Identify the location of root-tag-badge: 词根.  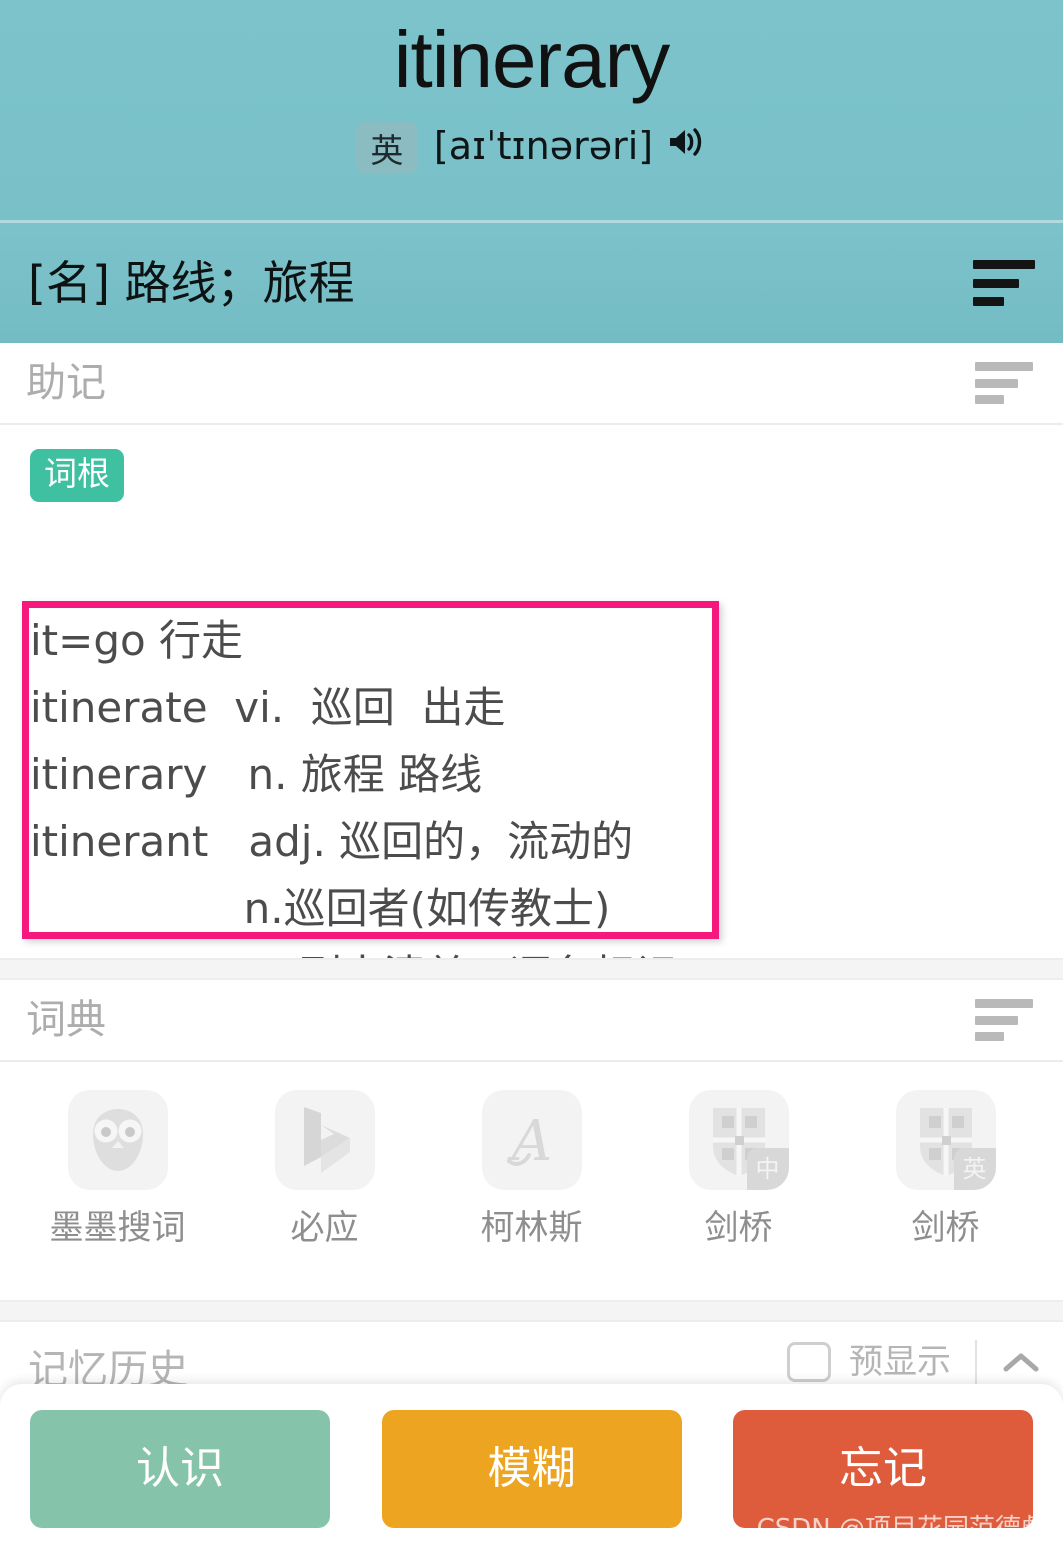
(77, 475).